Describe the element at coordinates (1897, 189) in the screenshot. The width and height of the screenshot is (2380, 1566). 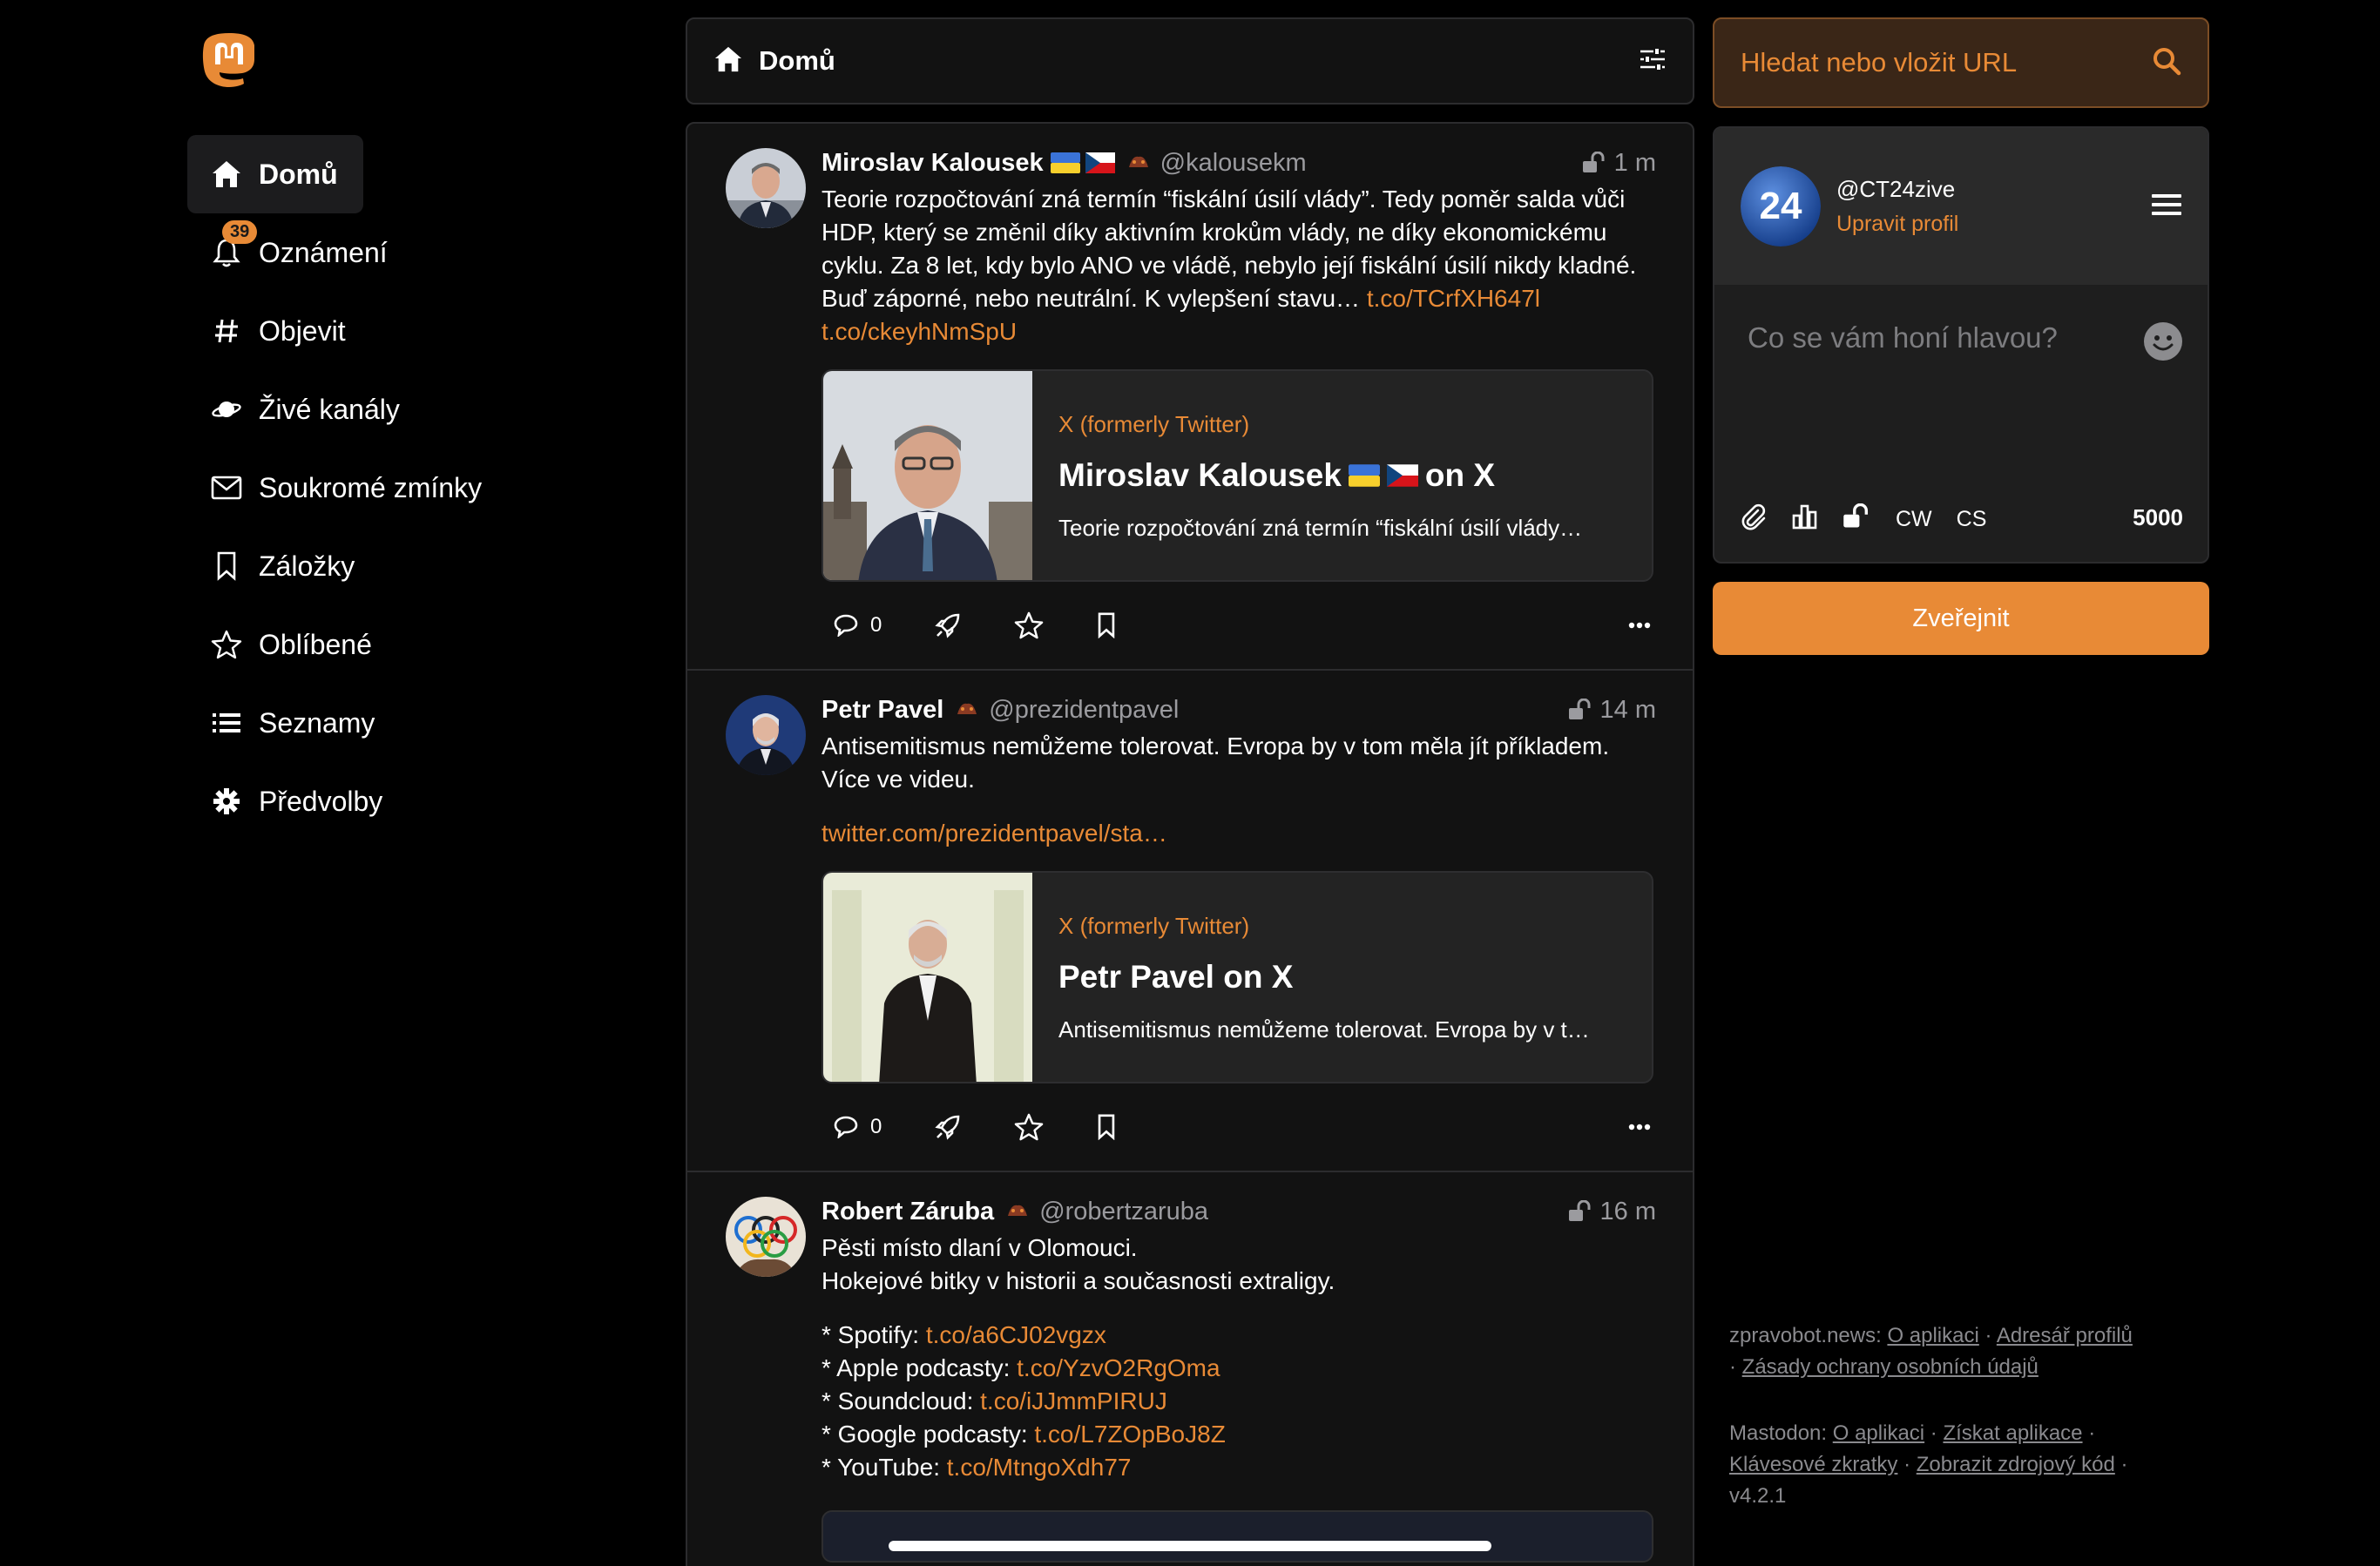
I see `account-handle: @CT24zive` at that location.